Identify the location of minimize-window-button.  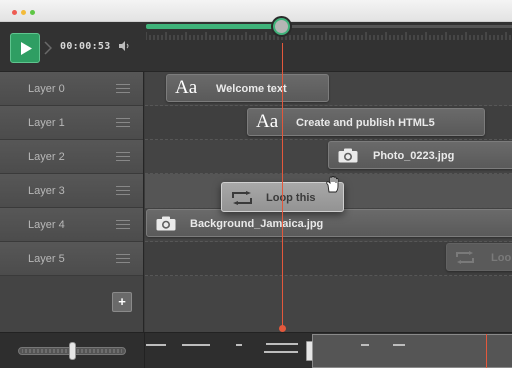
(23, 12).